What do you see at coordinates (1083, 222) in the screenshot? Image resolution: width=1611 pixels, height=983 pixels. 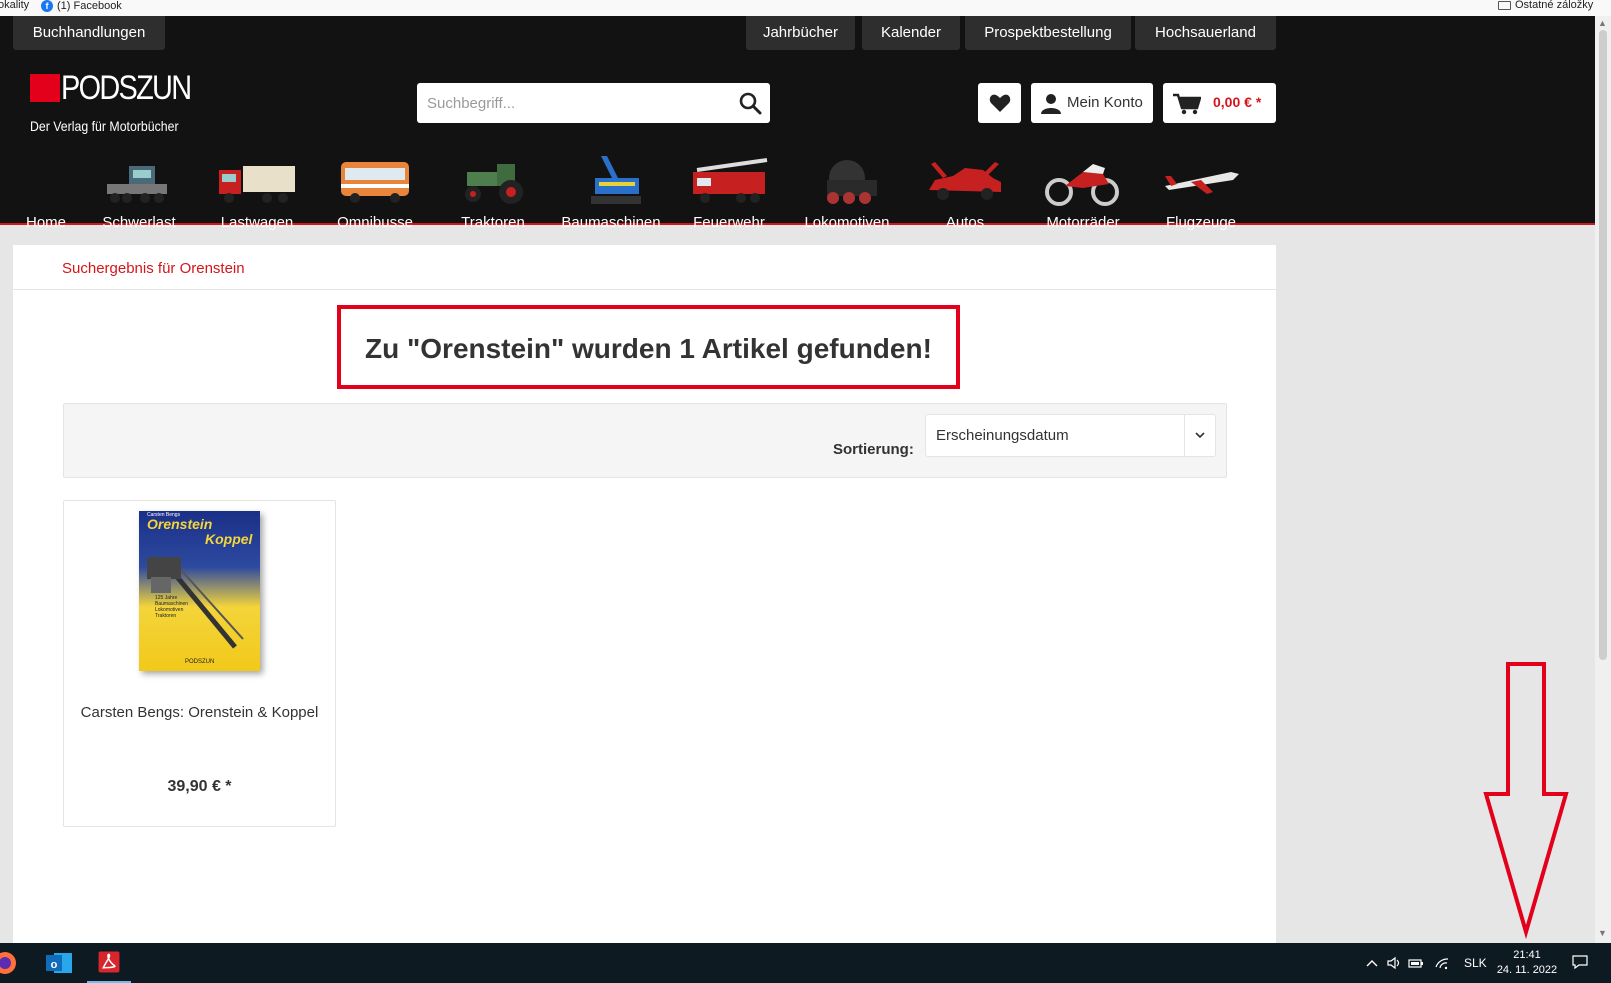 I see `nav-motorraeder-label: Motorräder` at bounding box center [1083, 222].